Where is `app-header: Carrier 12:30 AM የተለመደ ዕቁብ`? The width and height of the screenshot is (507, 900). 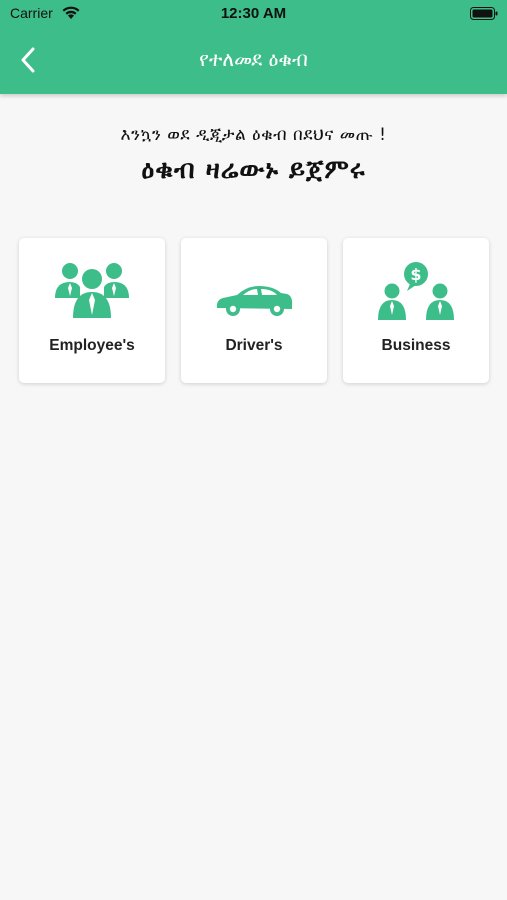 app-header: Carrier 12:30 AM የተለመደ ዕቁብ is located at coordinates (253, 47).